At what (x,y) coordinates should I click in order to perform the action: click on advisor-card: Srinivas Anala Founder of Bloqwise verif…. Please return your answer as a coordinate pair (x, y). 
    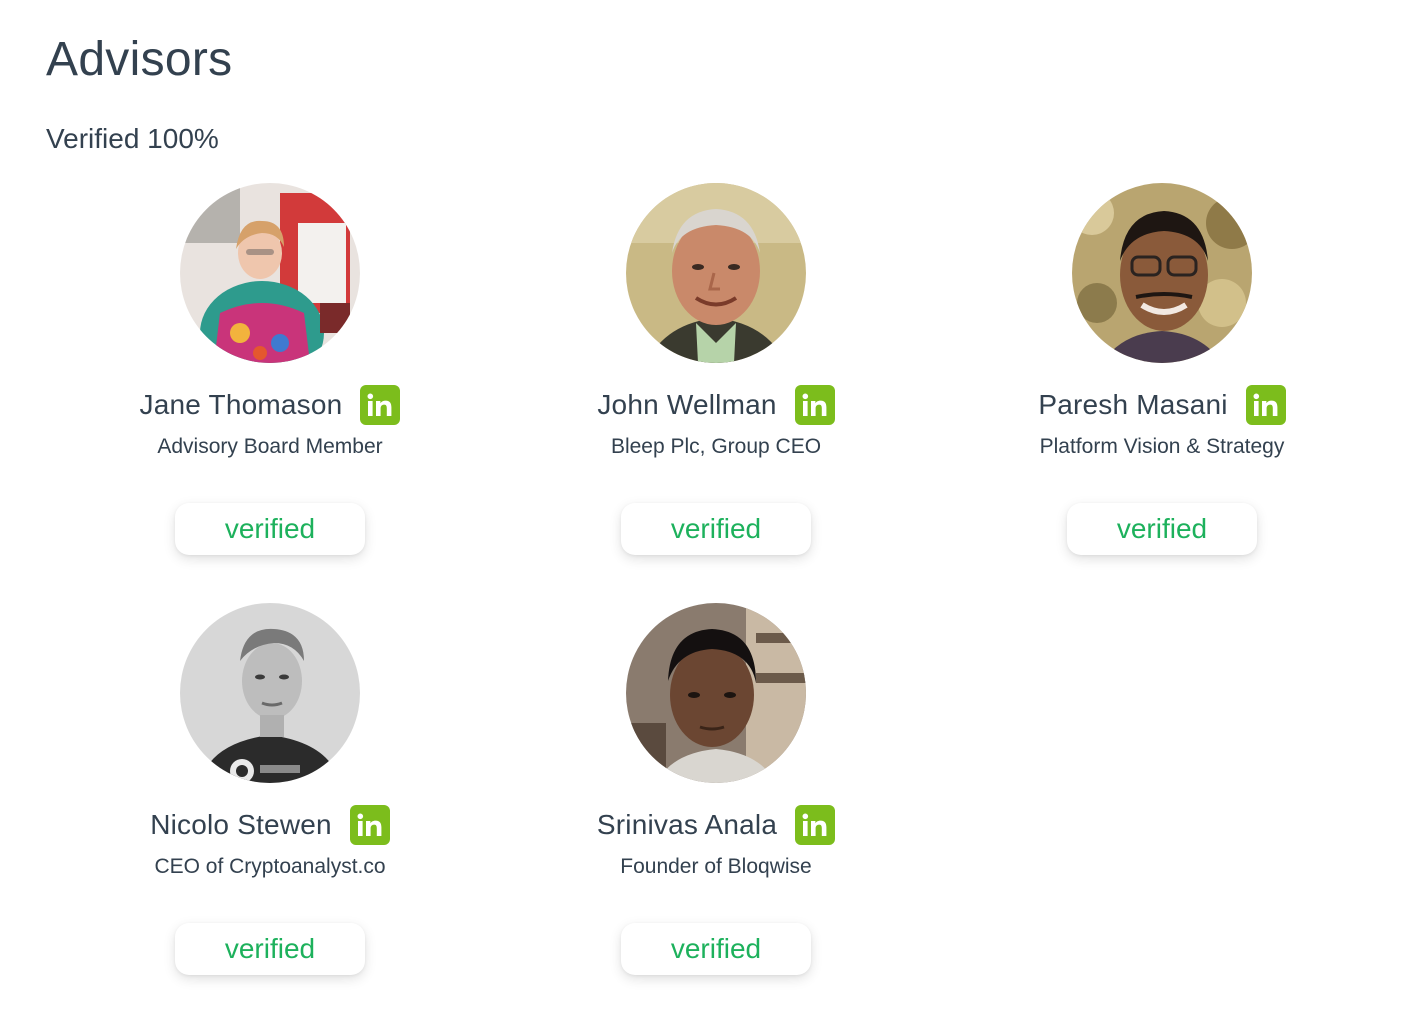
    Looking at the image, I should click on (716, 803).